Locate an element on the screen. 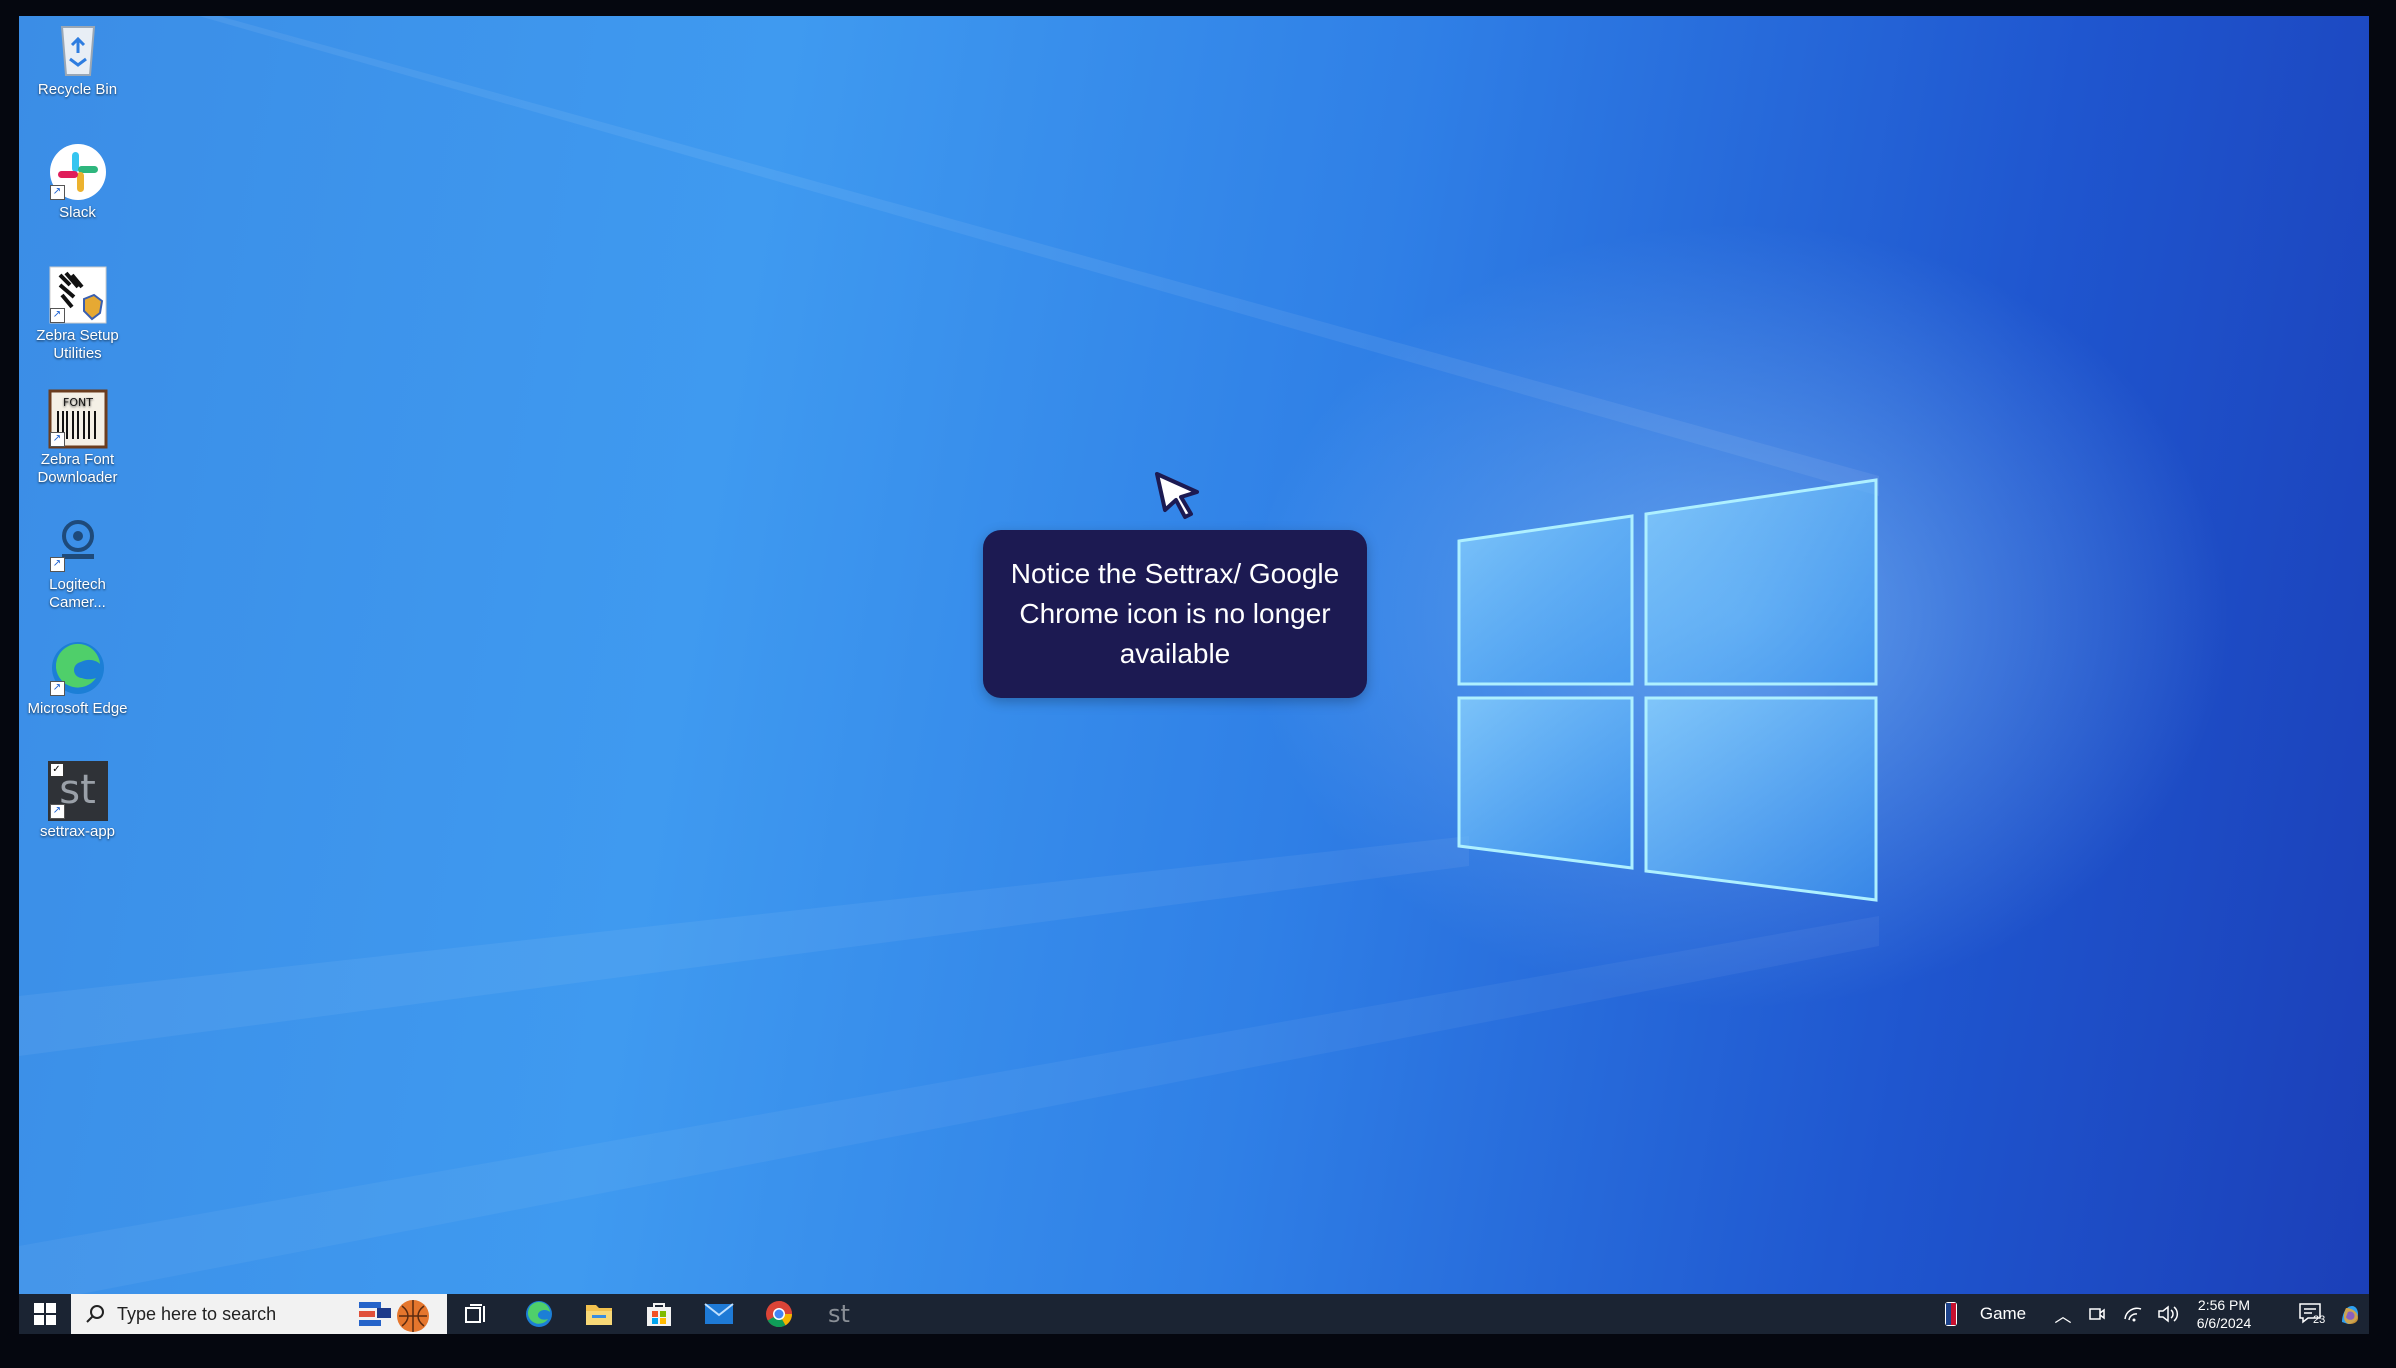 The image size is (2396, 1368). taskbar-store is located at coordinates (659, 1314).